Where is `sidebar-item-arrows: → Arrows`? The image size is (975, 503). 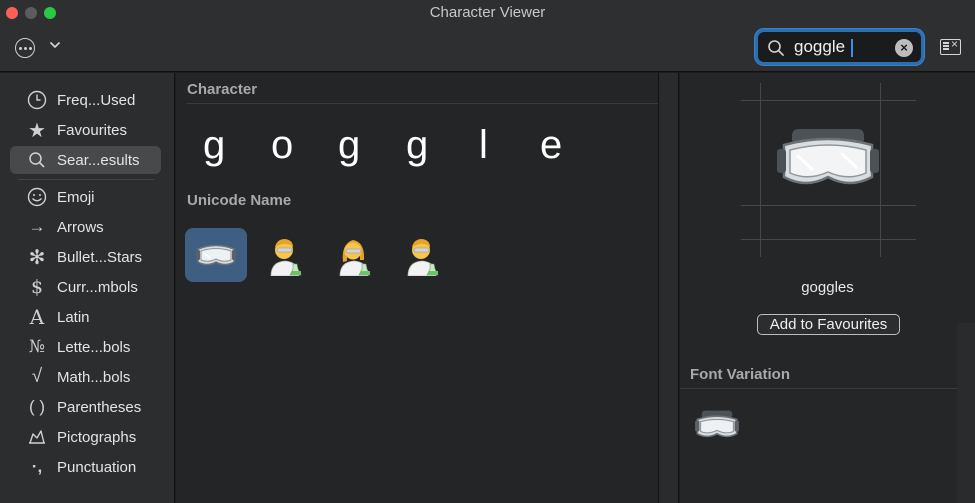
sidebar-item-arrows: → Arrows is located at coordinates (85, 227).